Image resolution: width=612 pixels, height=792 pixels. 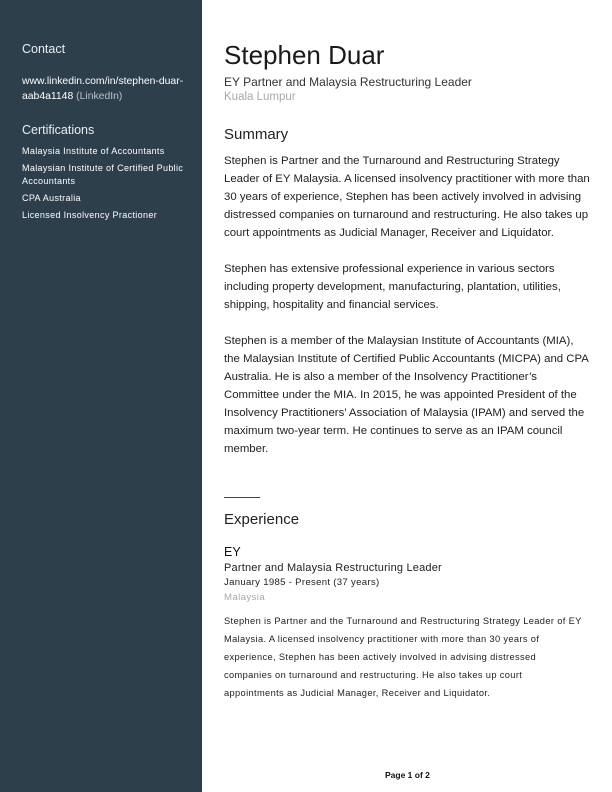 What do you see at coordinates (302, 582) in the screenshot?
I see `experience-dates: January 1985 - Present (37 years)` at bounding box center [302, 582].